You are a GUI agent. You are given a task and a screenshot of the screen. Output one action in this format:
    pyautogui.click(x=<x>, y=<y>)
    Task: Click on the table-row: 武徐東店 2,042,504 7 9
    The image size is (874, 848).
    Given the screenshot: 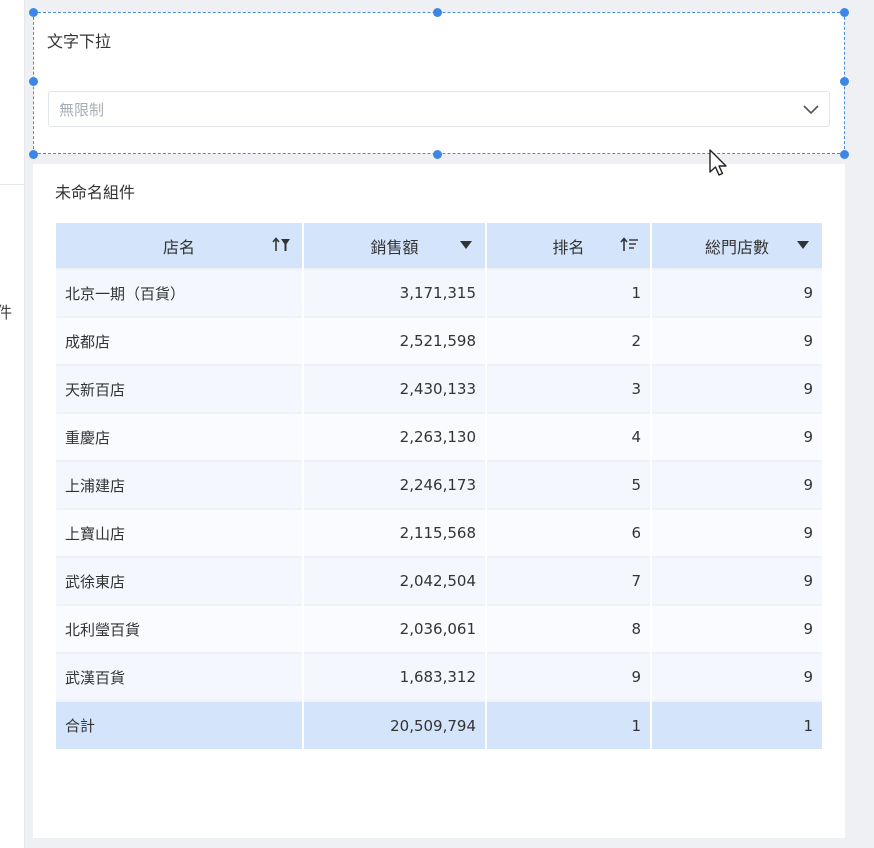 What is the action you would take?
    pyautogui.click(x=439, y=580)
    